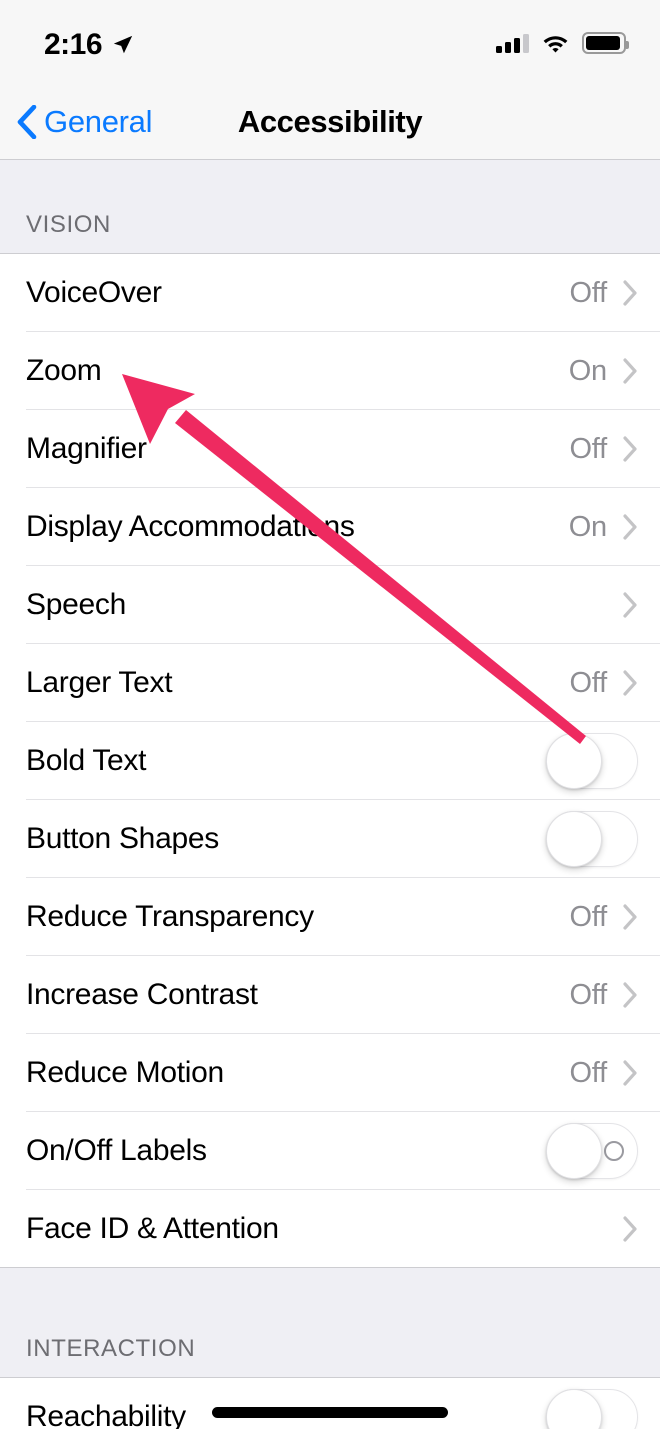 This screenshot has width=660, height=1429. What do you see at coordinates (588, 448) in the screenshot?
I see `row-magnifier-value: Off` at bounding box center [588, 448].